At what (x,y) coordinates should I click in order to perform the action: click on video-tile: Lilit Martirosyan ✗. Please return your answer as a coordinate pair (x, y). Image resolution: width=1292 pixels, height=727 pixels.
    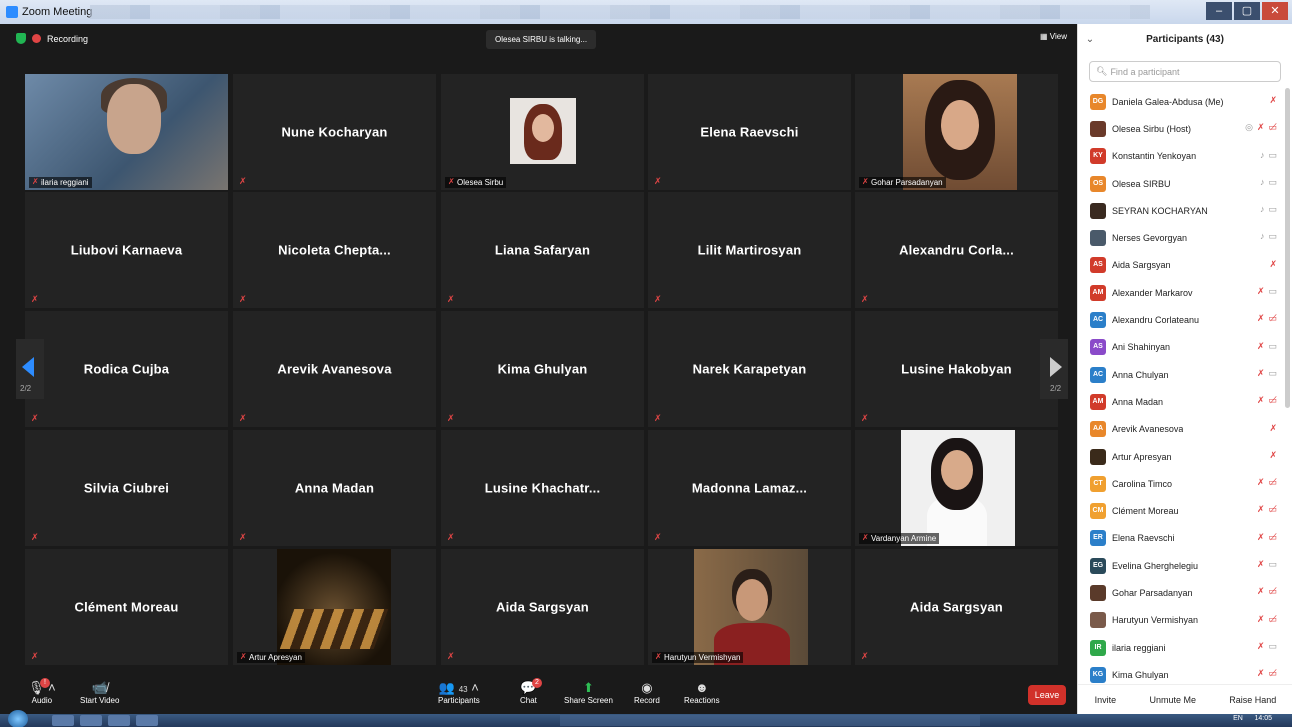
    Looking at the image, I should click on (749, 250).